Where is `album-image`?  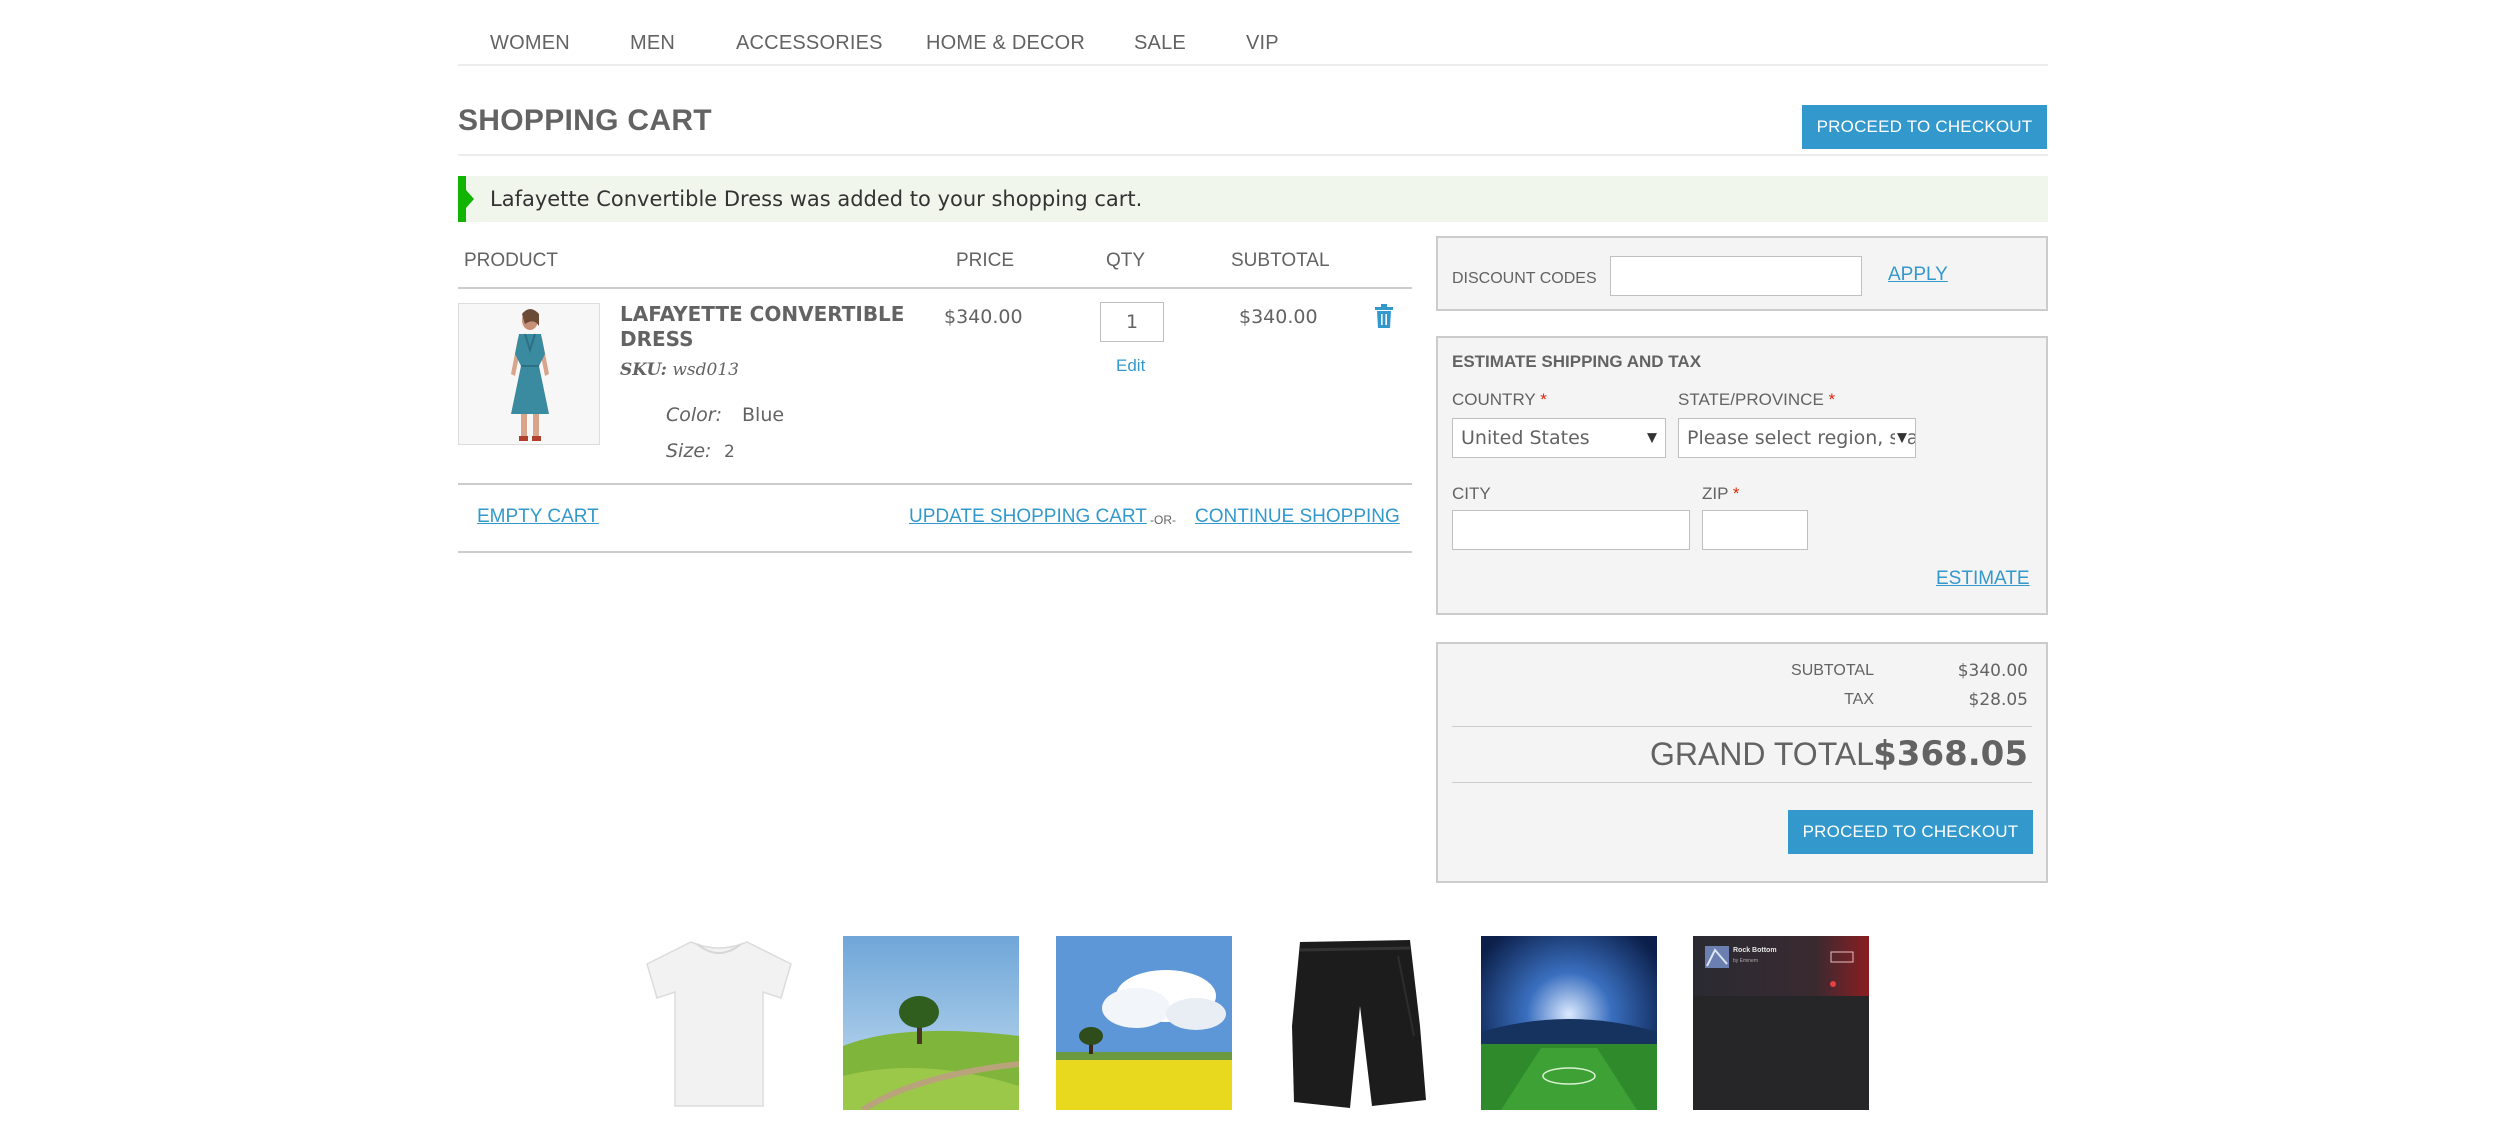
album-image is located at coordinates (1781, 1023).